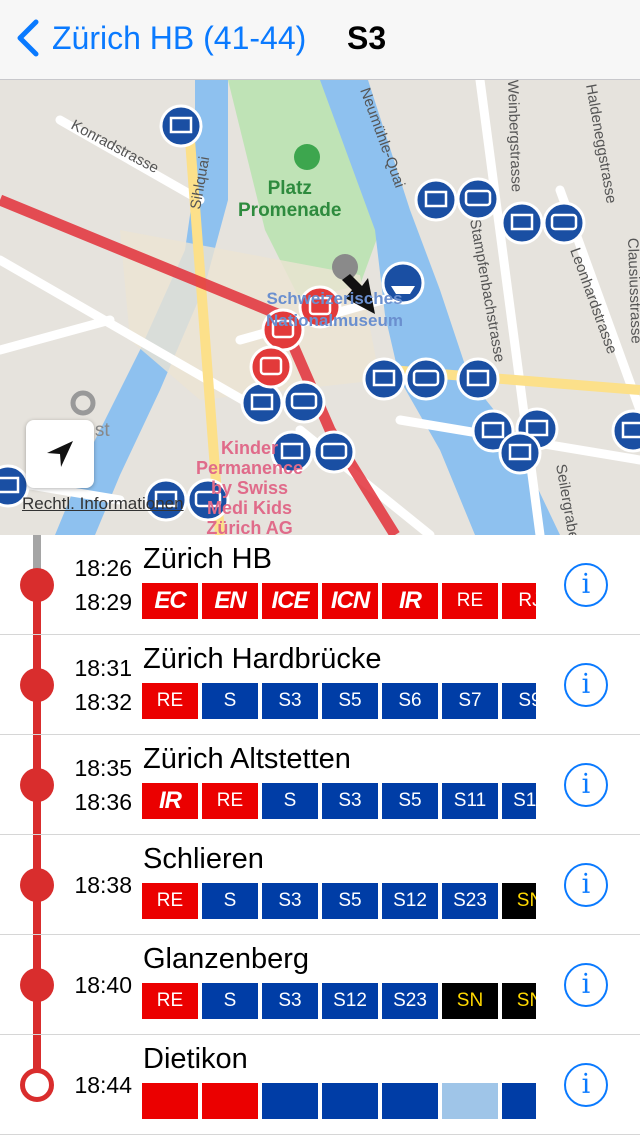 This screenshot has width=640, height=1135. I want to click on stop-name: Glanzenberg, so click(226, 959).